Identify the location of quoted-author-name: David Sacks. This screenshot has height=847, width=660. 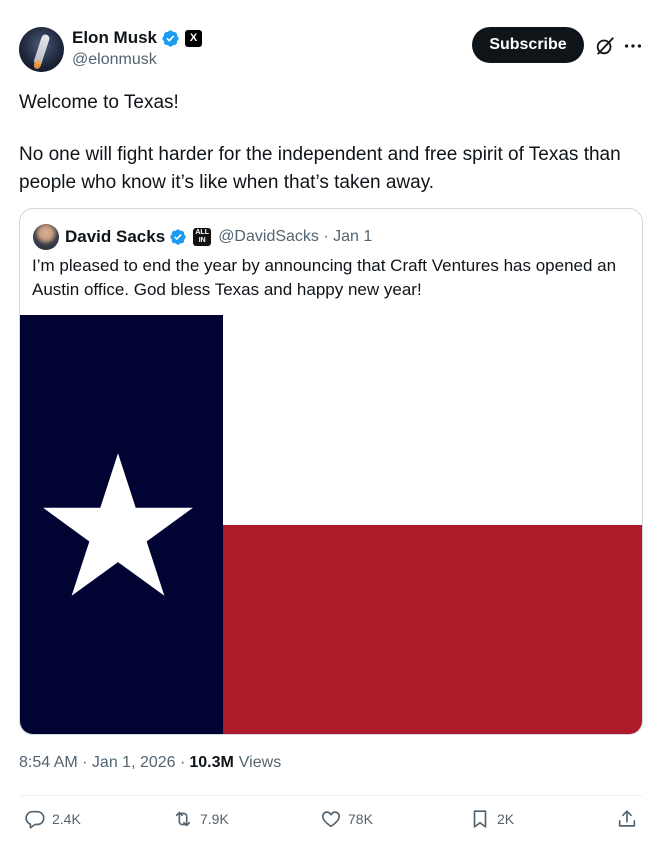
(115, 237).